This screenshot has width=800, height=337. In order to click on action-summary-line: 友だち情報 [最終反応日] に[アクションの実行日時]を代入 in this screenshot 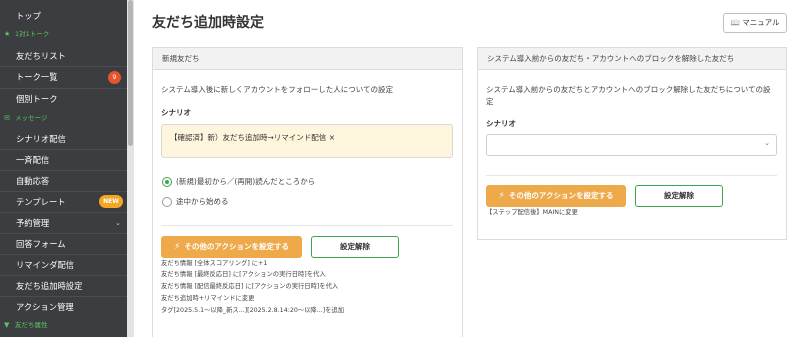, I will do `click(243, 274)`.